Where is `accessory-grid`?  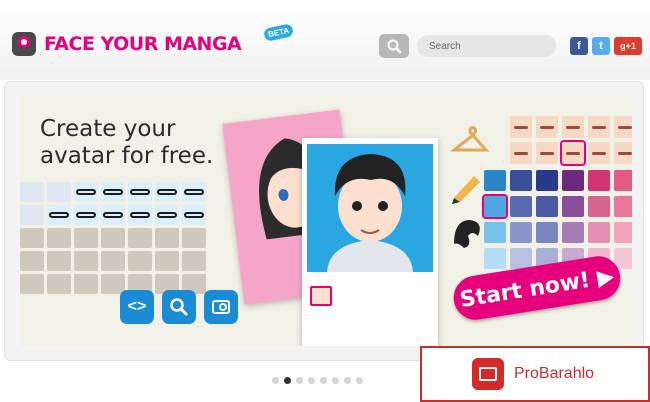 accessory-grid is located at coordinates (113, 238).